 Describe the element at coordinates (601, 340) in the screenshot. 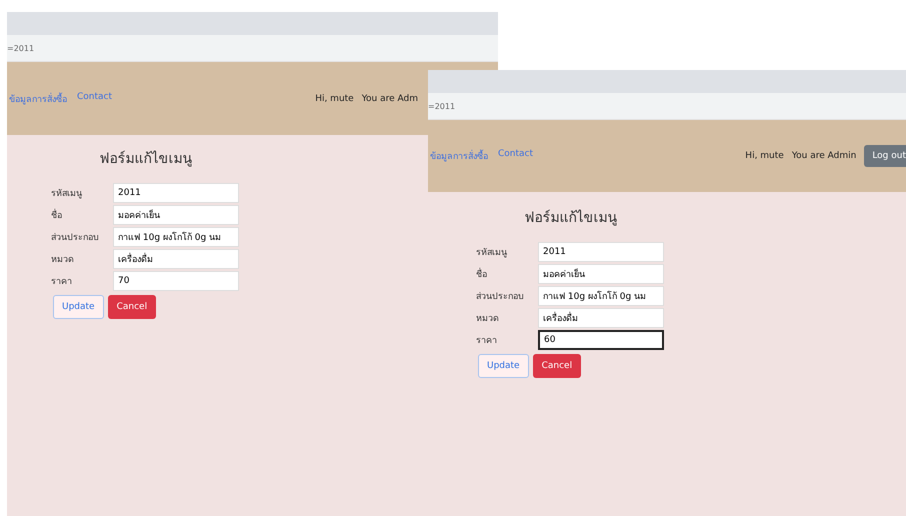

I see `input-field: 60` at that location.